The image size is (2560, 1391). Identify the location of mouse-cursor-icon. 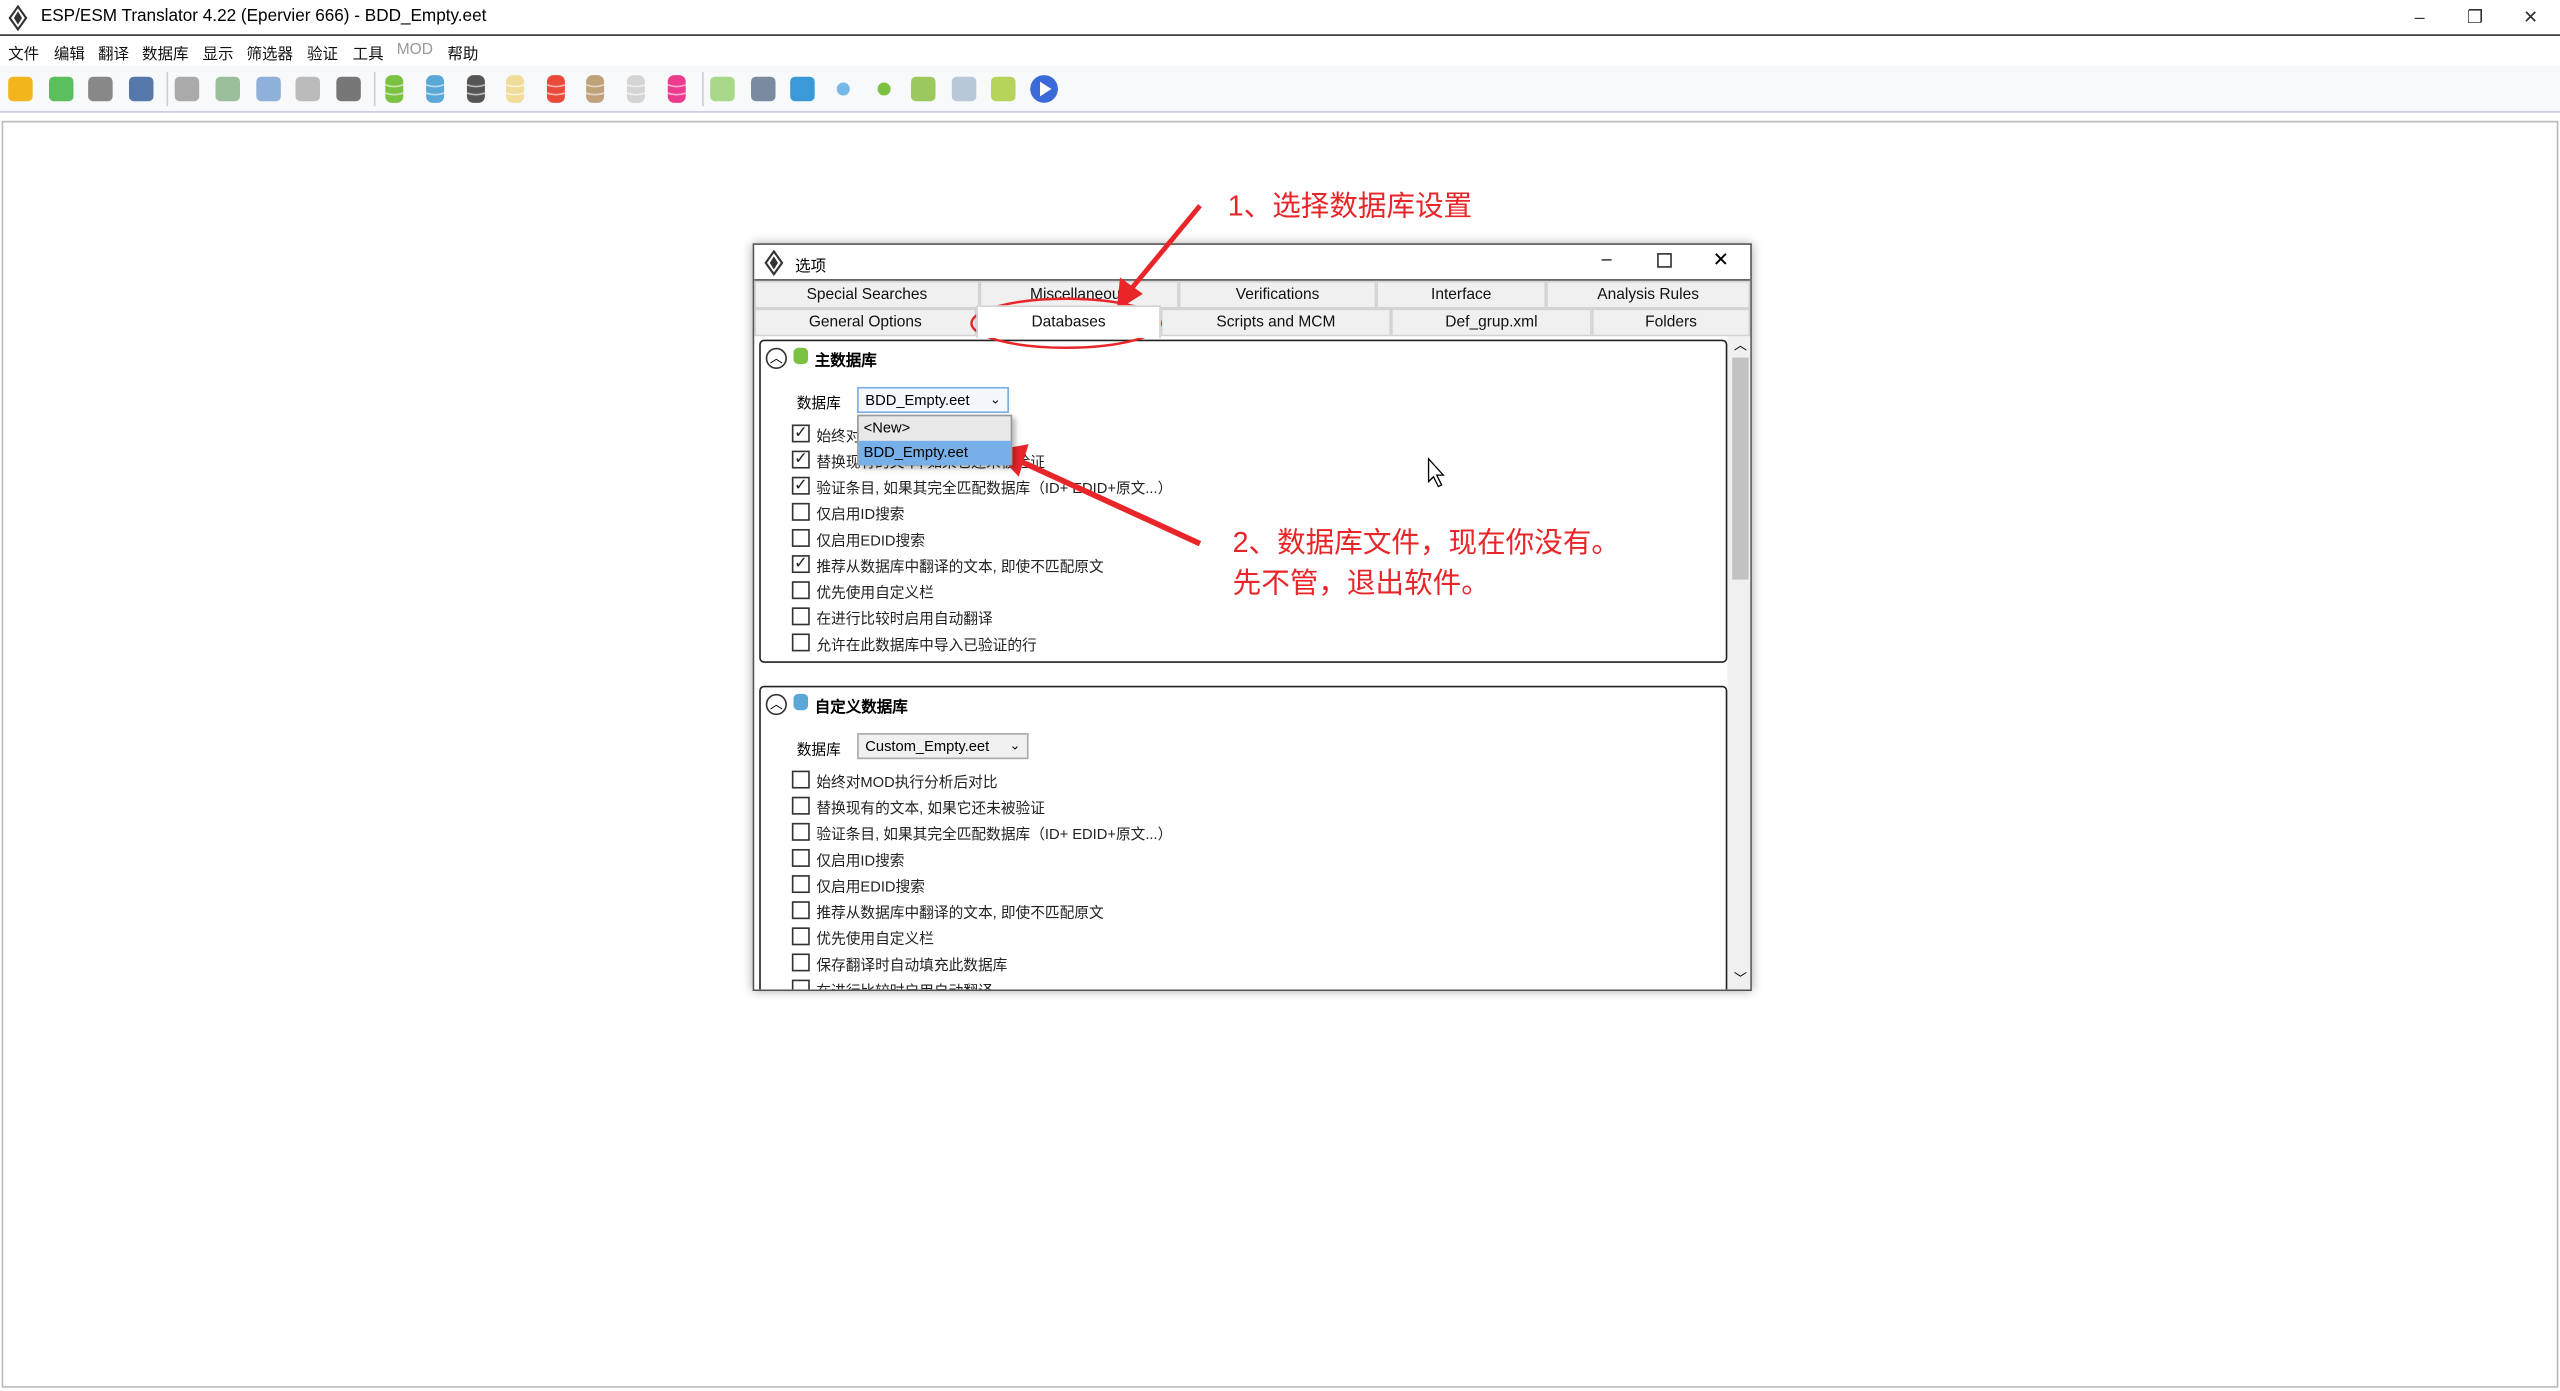
(1436, 472).